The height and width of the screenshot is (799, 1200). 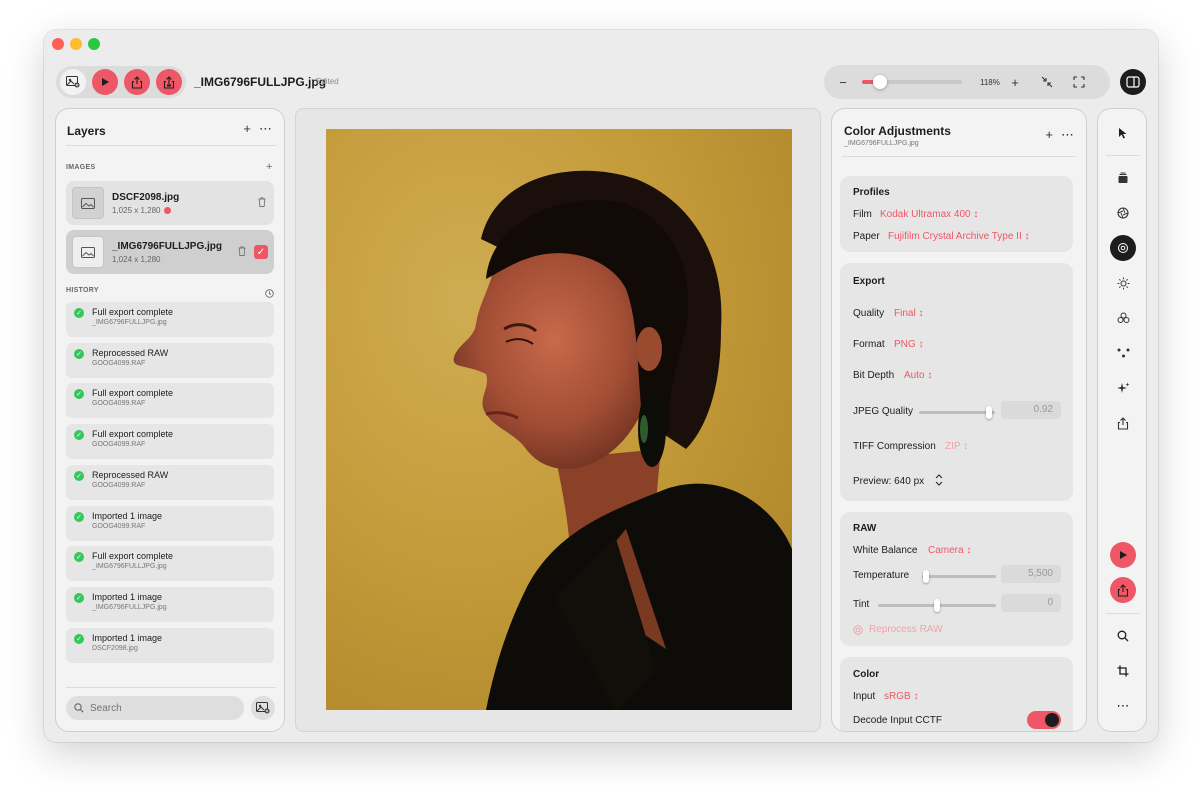 I want to click on history-item-file: GOOG4099.RAF, so click(x=119, y=526).